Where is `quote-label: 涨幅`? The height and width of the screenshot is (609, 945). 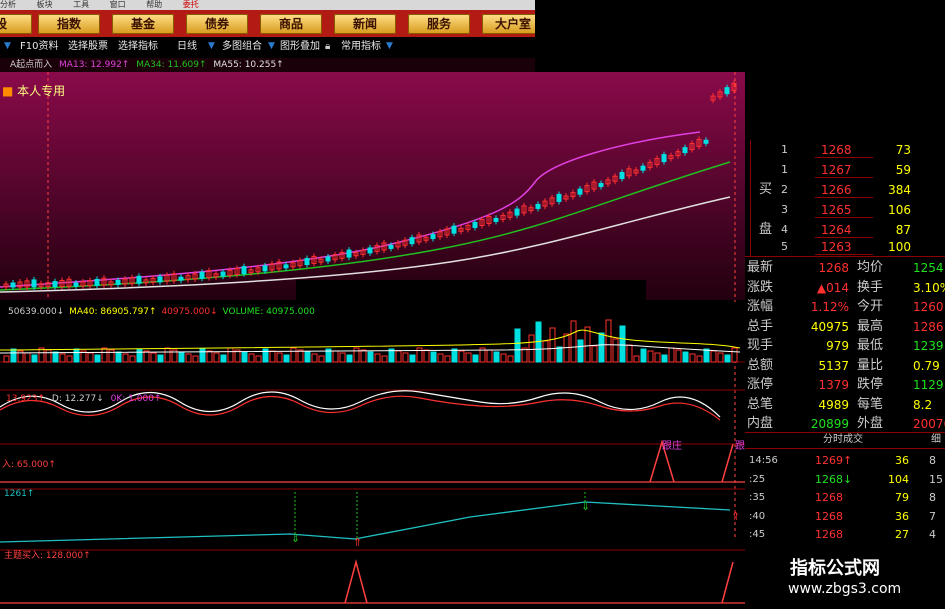
quote-label: 涨幅 is located at coordinates (760, 306).